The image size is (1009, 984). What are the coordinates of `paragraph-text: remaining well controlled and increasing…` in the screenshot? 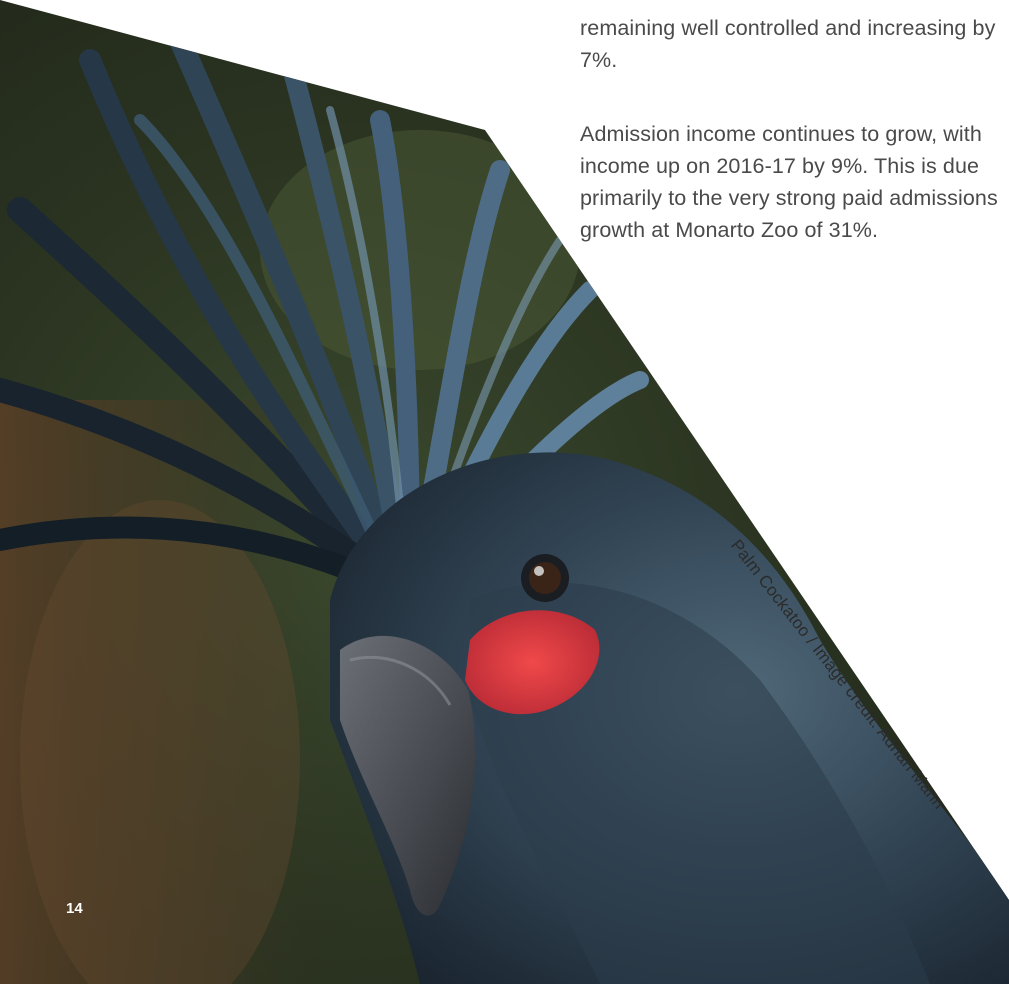 It's located at (788, 44).